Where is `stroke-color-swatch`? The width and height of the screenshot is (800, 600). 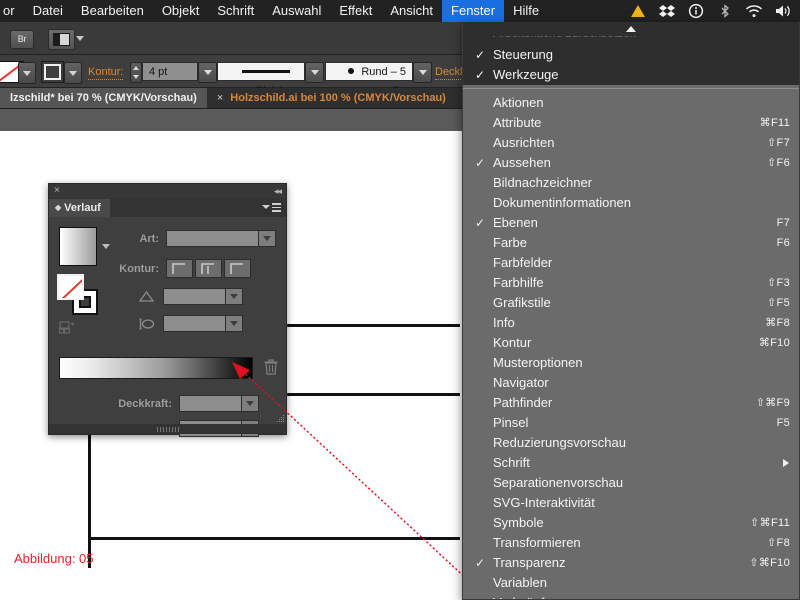
stroke-color-swatch is located at coordinates (52, 72).